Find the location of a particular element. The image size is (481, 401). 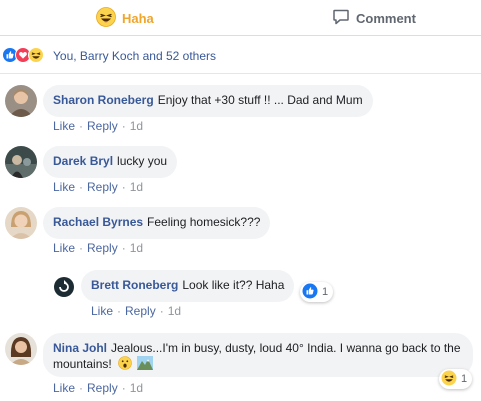

comment-label: Comment is located at coordinates (386, 18).